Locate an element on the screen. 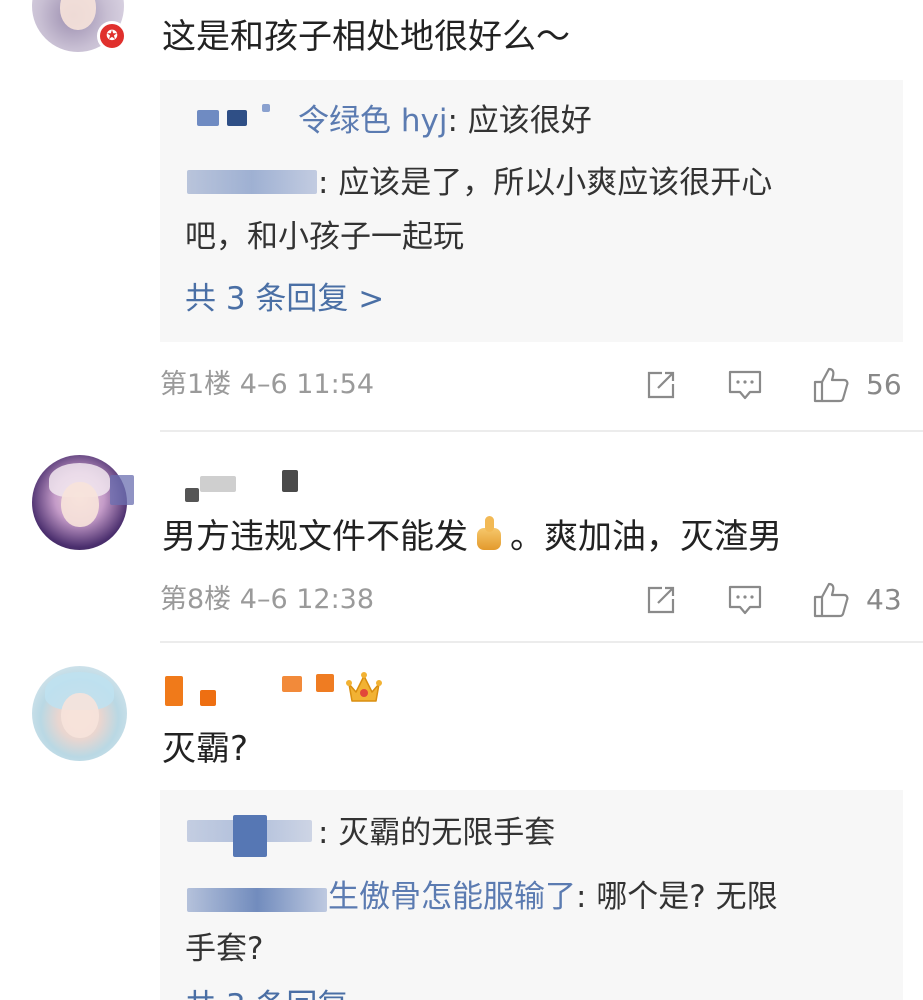  comment-time: 4–6 12:38 is located at coordinates (307, 599).